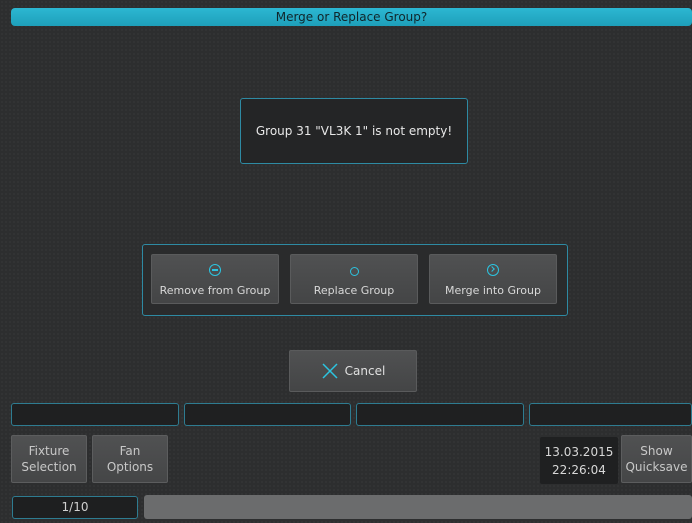  Describe the element at coordinates (215, 270) in the screenshot. I see `remove-icon` at that location.